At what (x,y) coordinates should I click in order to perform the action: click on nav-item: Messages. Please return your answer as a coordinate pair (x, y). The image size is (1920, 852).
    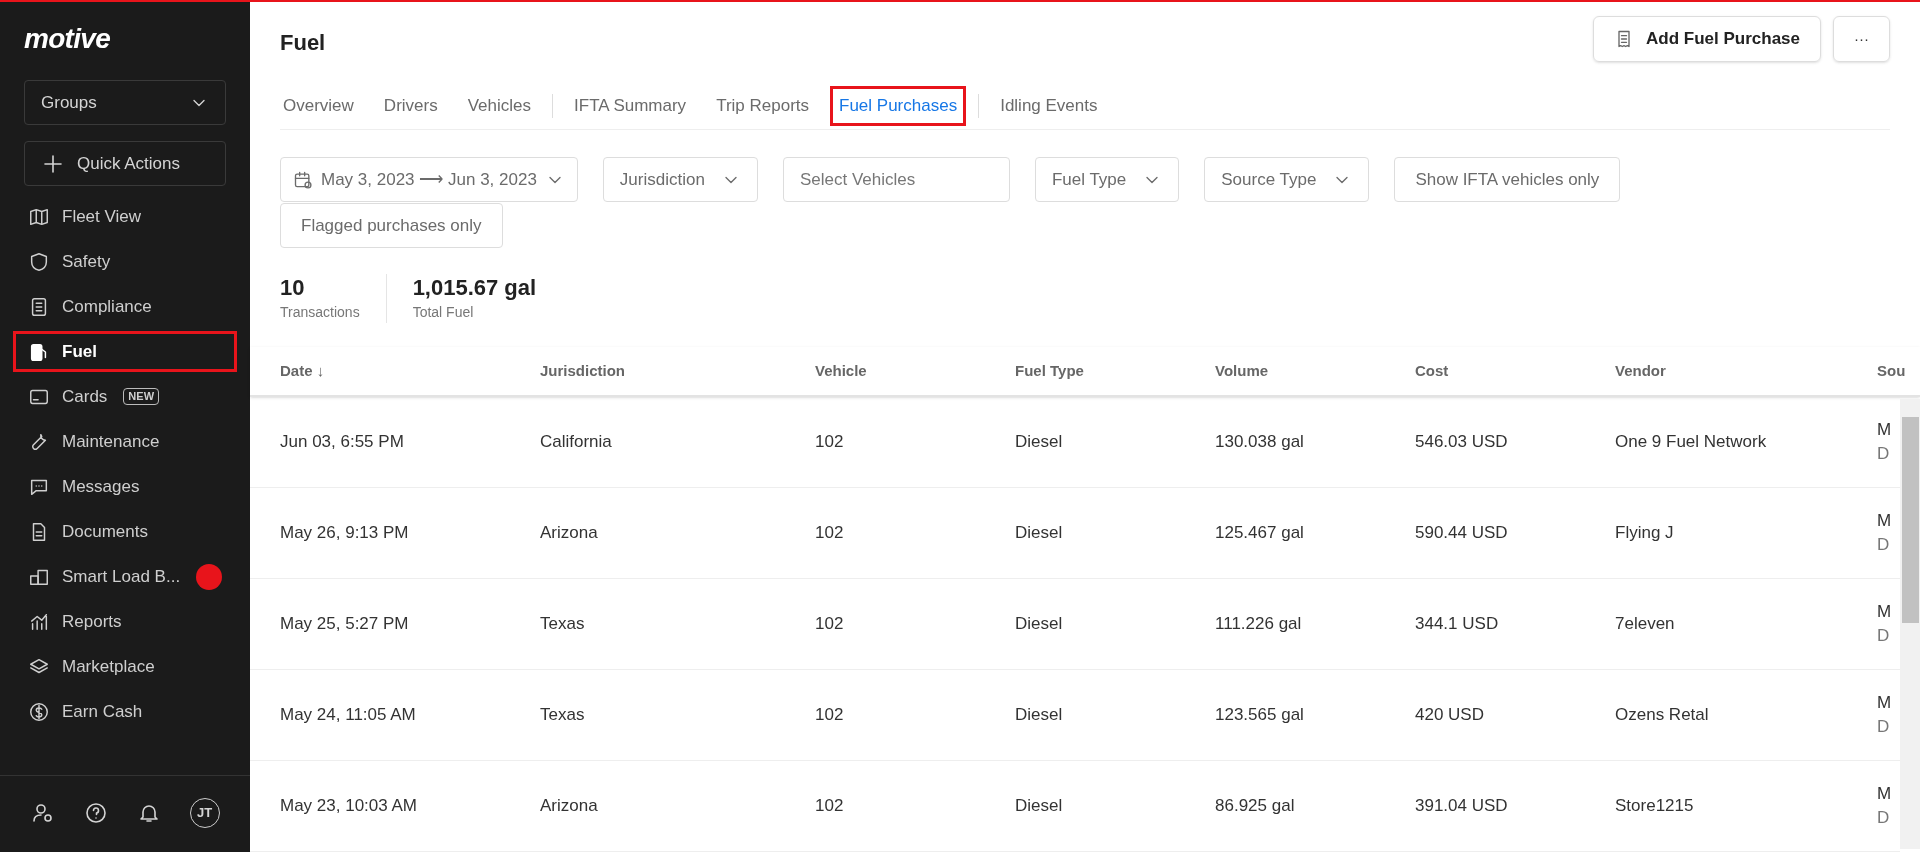
    Looking at the image, I should click on (125, 486).